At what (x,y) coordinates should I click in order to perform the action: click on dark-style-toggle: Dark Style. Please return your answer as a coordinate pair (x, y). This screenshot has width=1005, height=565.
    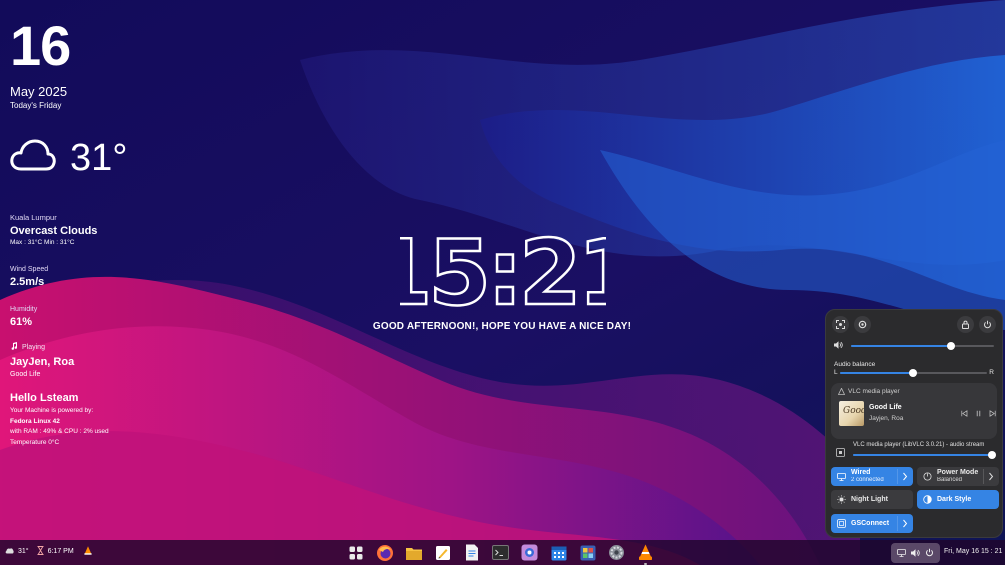
    Looking at the image, I should click on (958, 499).